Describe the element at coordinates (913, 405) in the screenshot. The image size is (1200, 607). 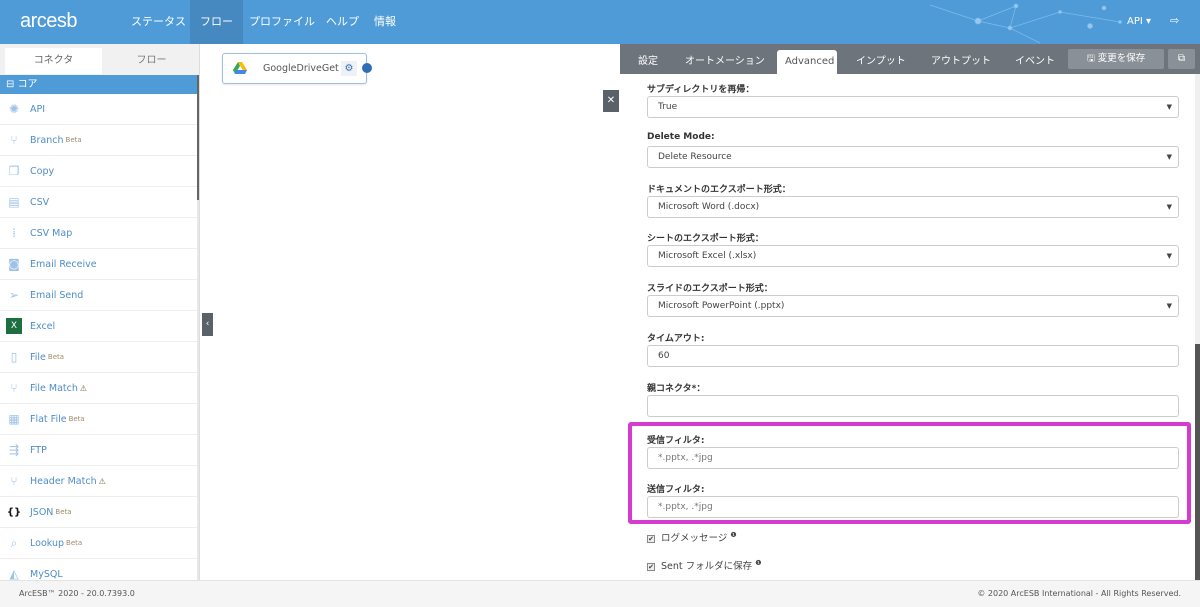
I see `text-input` at that location.